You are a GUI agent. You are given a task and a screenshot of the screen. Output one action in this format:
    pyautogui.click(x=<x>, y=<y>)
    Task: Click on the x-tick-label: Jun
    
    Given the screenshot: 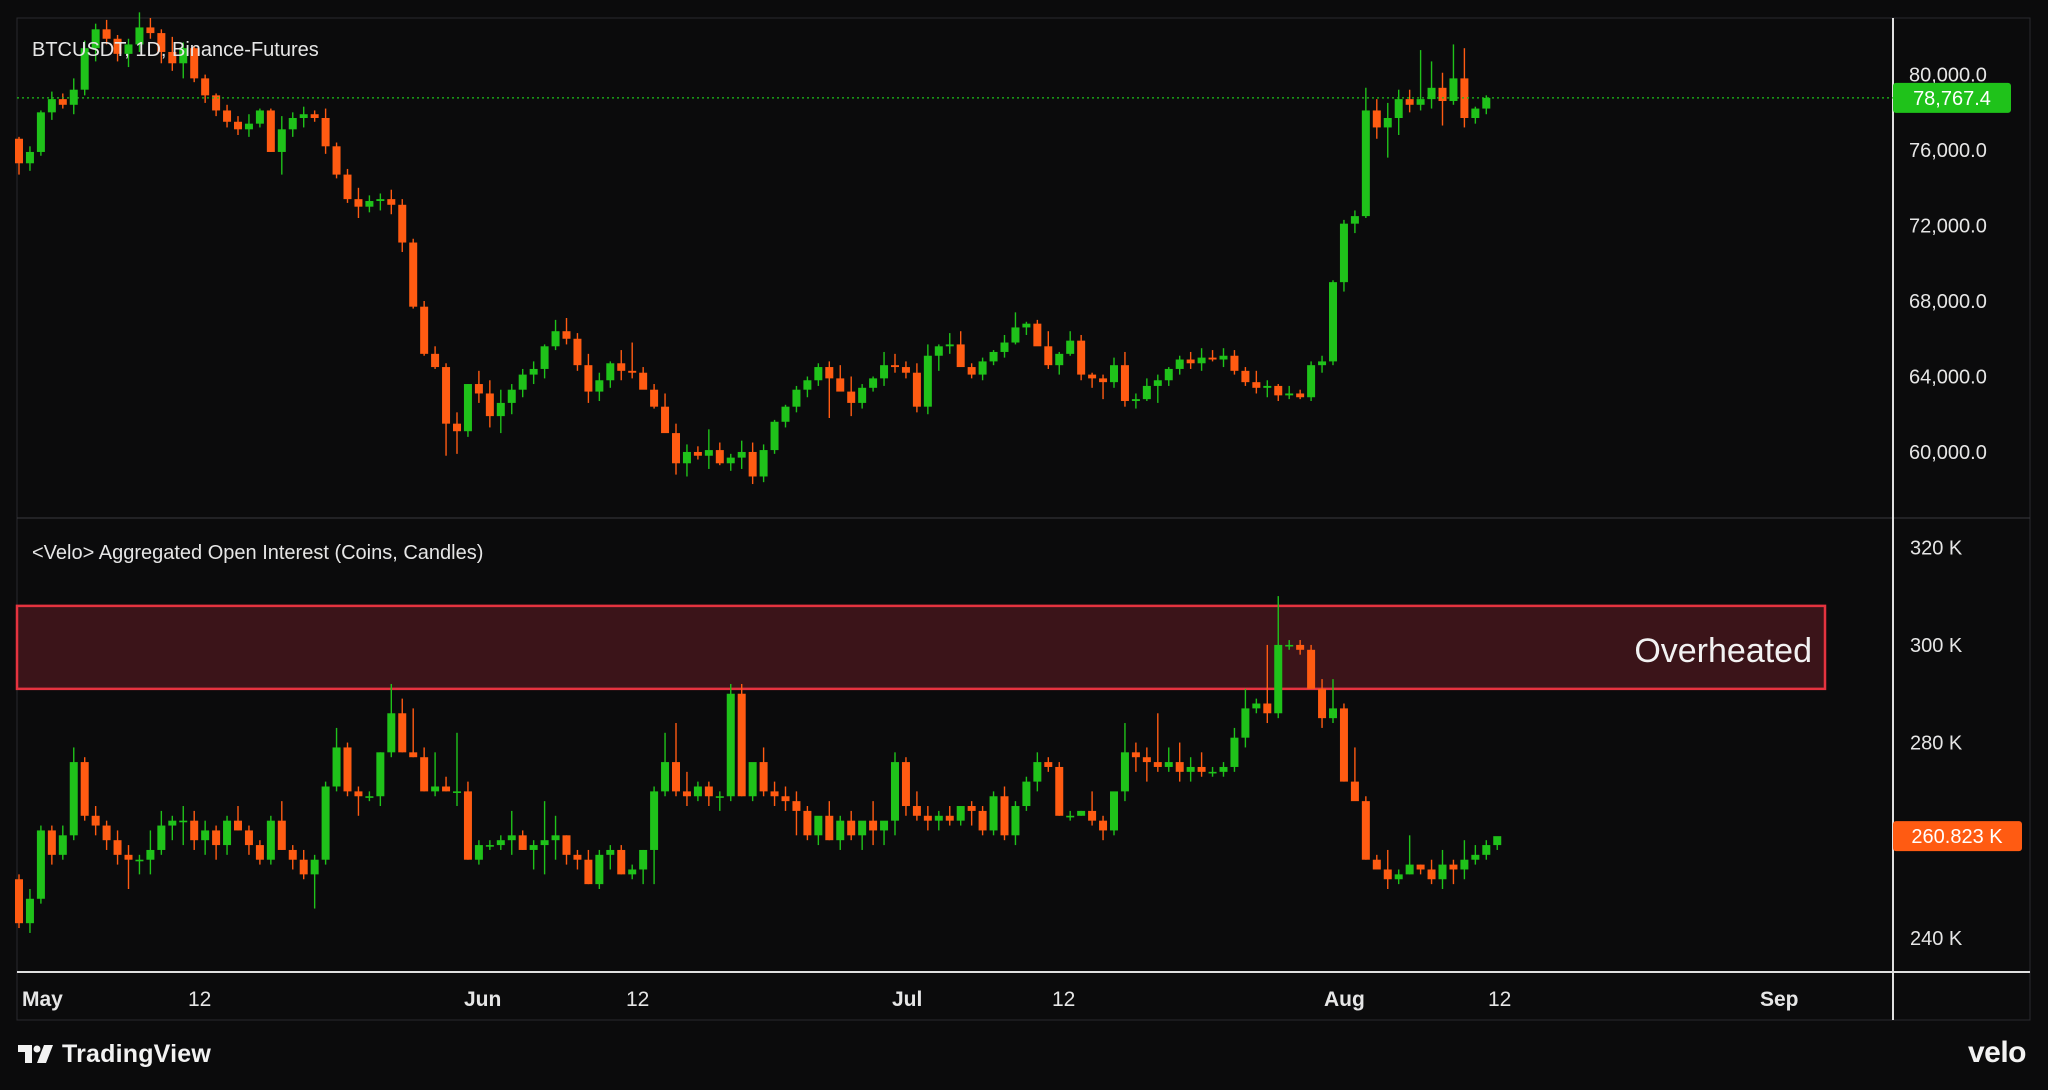 What is the action you would take?
    pyautogui.click(x=482, y=999)
    